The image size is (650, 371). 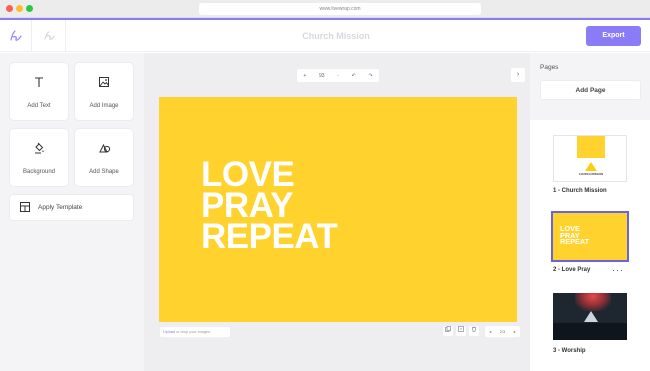 What do you see at coordinates (269, 236) in the screenshot?
I see `headline-line-3: REPEAT` at bounding box center [269, 236].